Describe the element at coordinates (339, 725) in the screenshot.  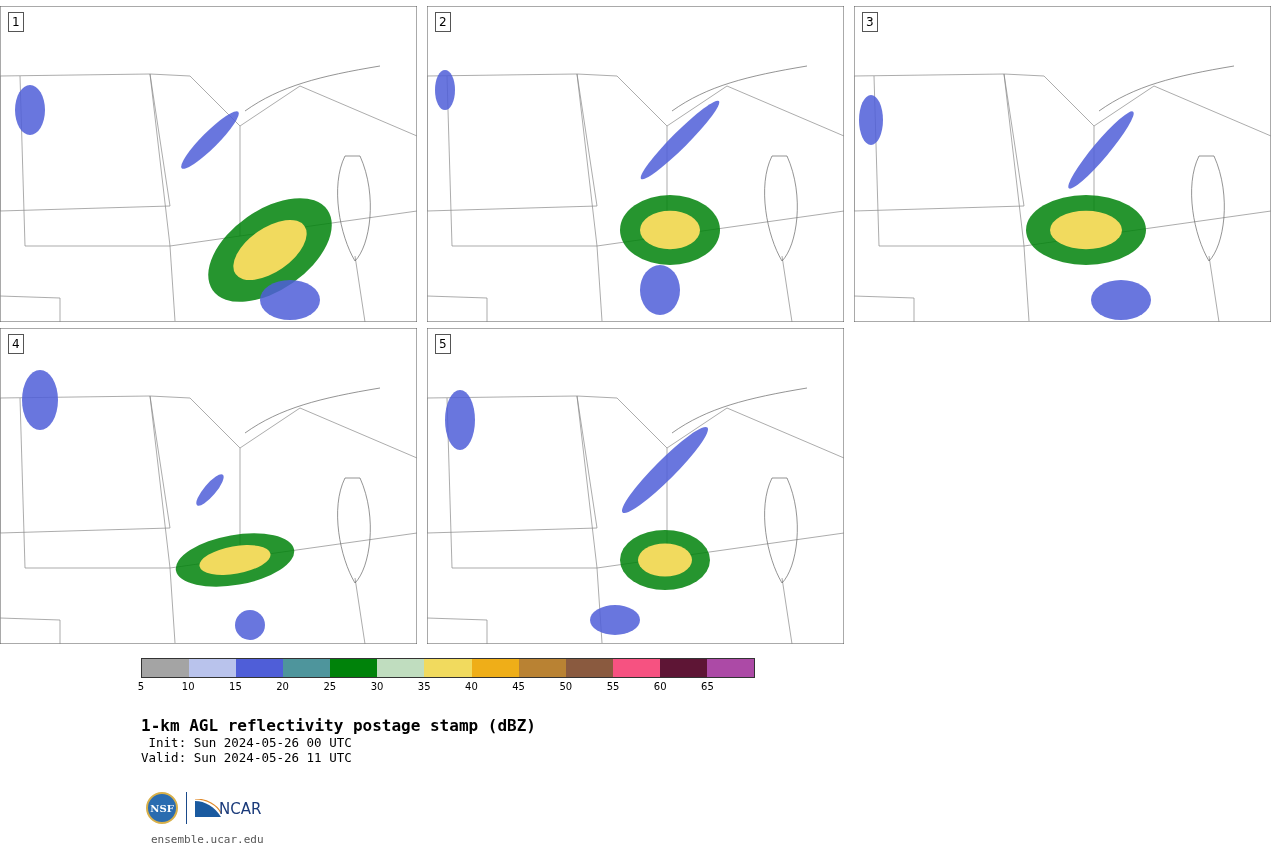
I see `chart-title: 1-km AGL reflectivity postage stamp (dBZ)` at that location.